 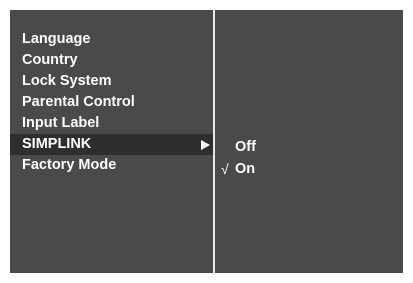 I want to click on option-label: On, so click(x=245, y=169).